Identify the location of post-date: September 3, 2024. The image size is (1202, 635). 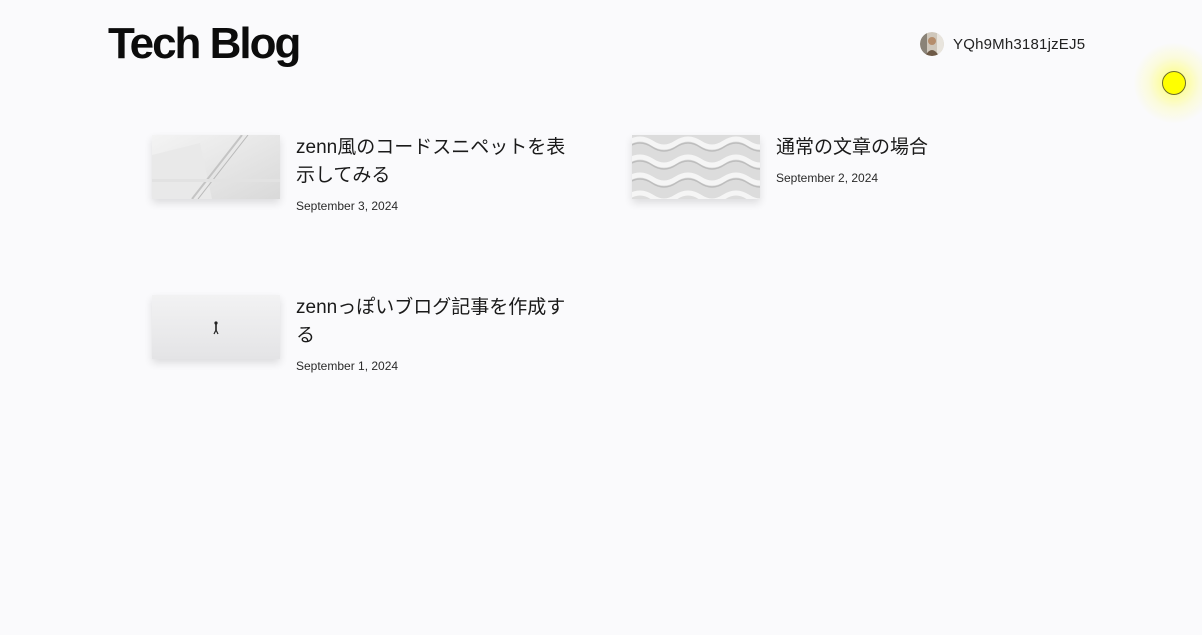
(347, 206).